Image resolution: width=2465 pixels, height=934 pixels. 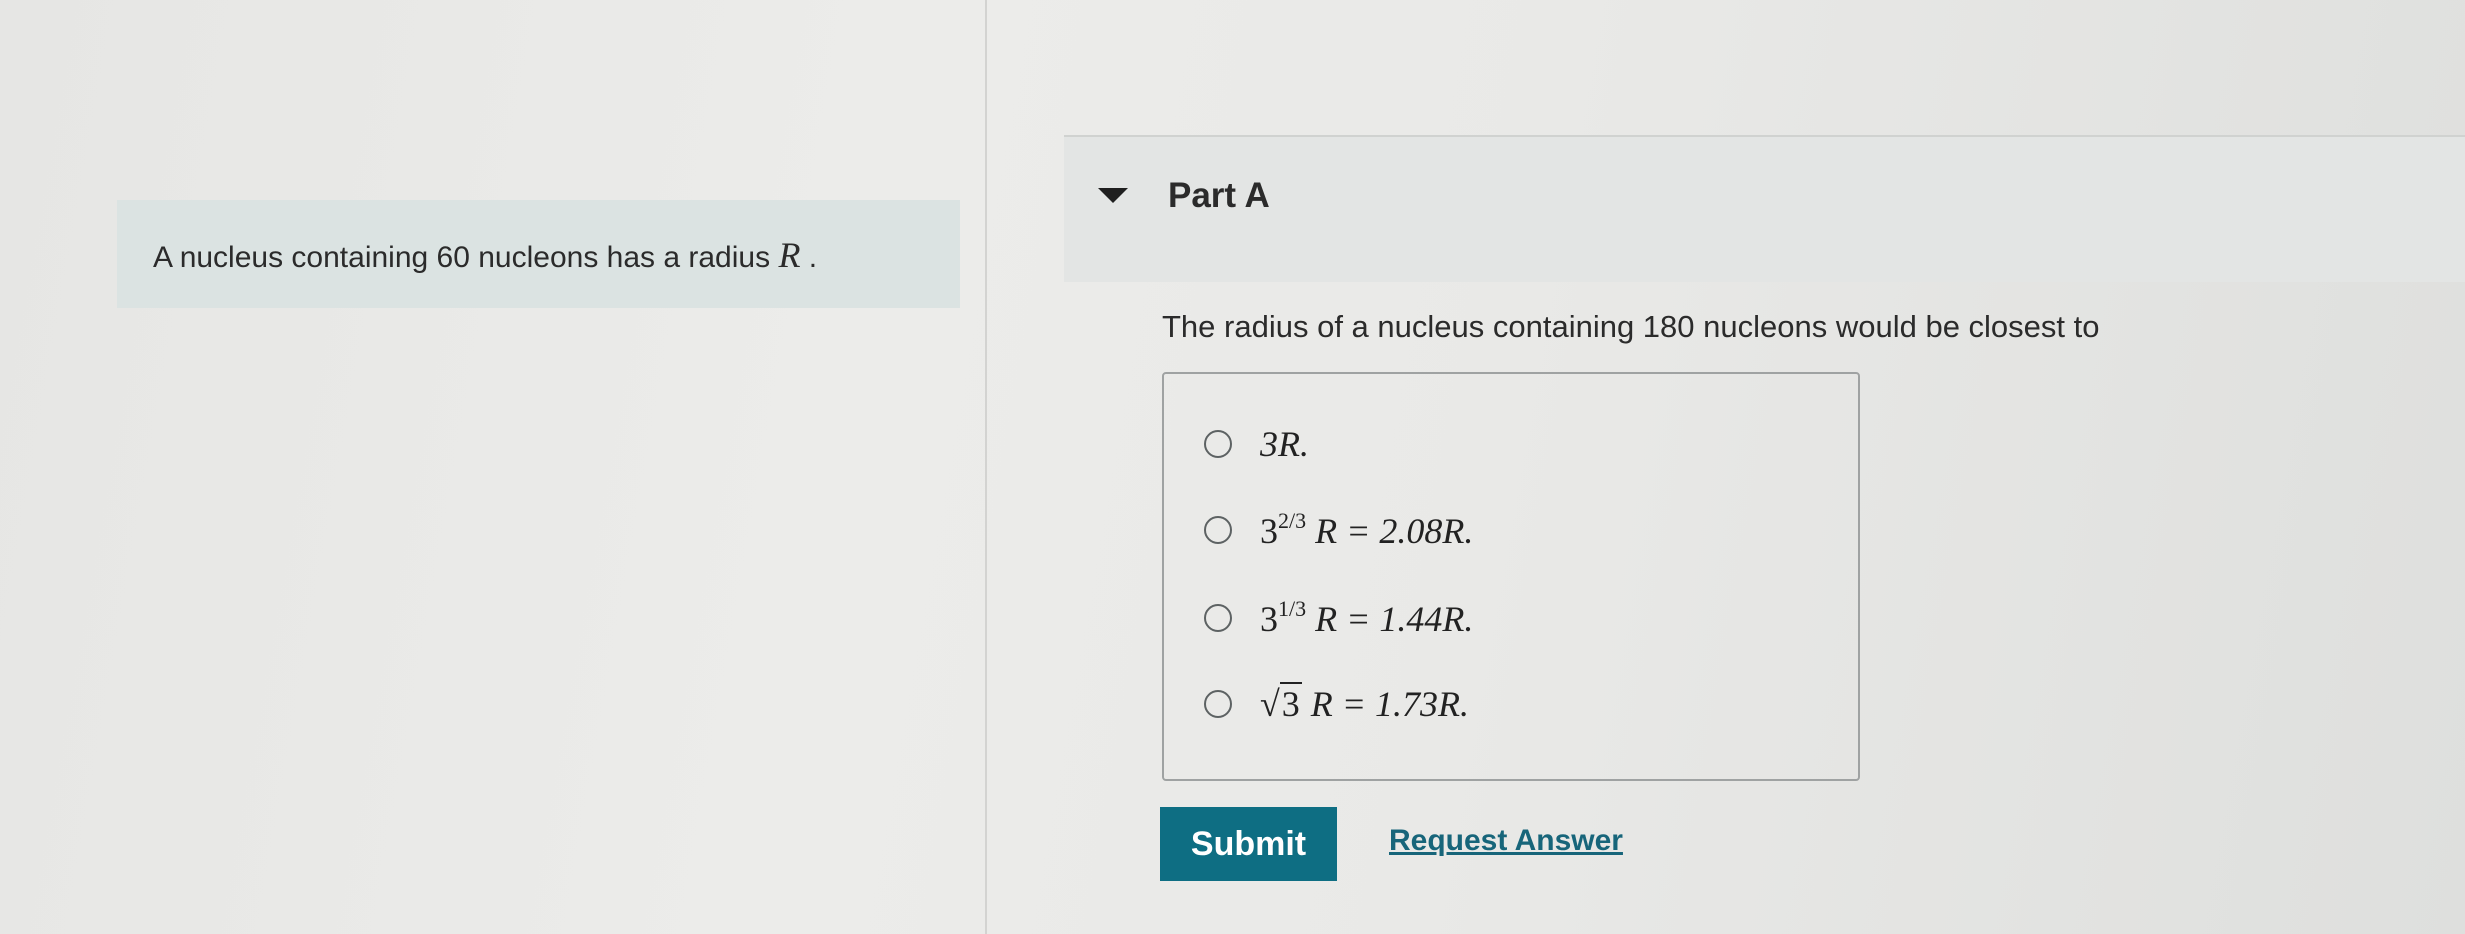 What do you see at coordinates (986, 467) in the screenshot?
I see `panel-divider` at bounding box center [986, 467].